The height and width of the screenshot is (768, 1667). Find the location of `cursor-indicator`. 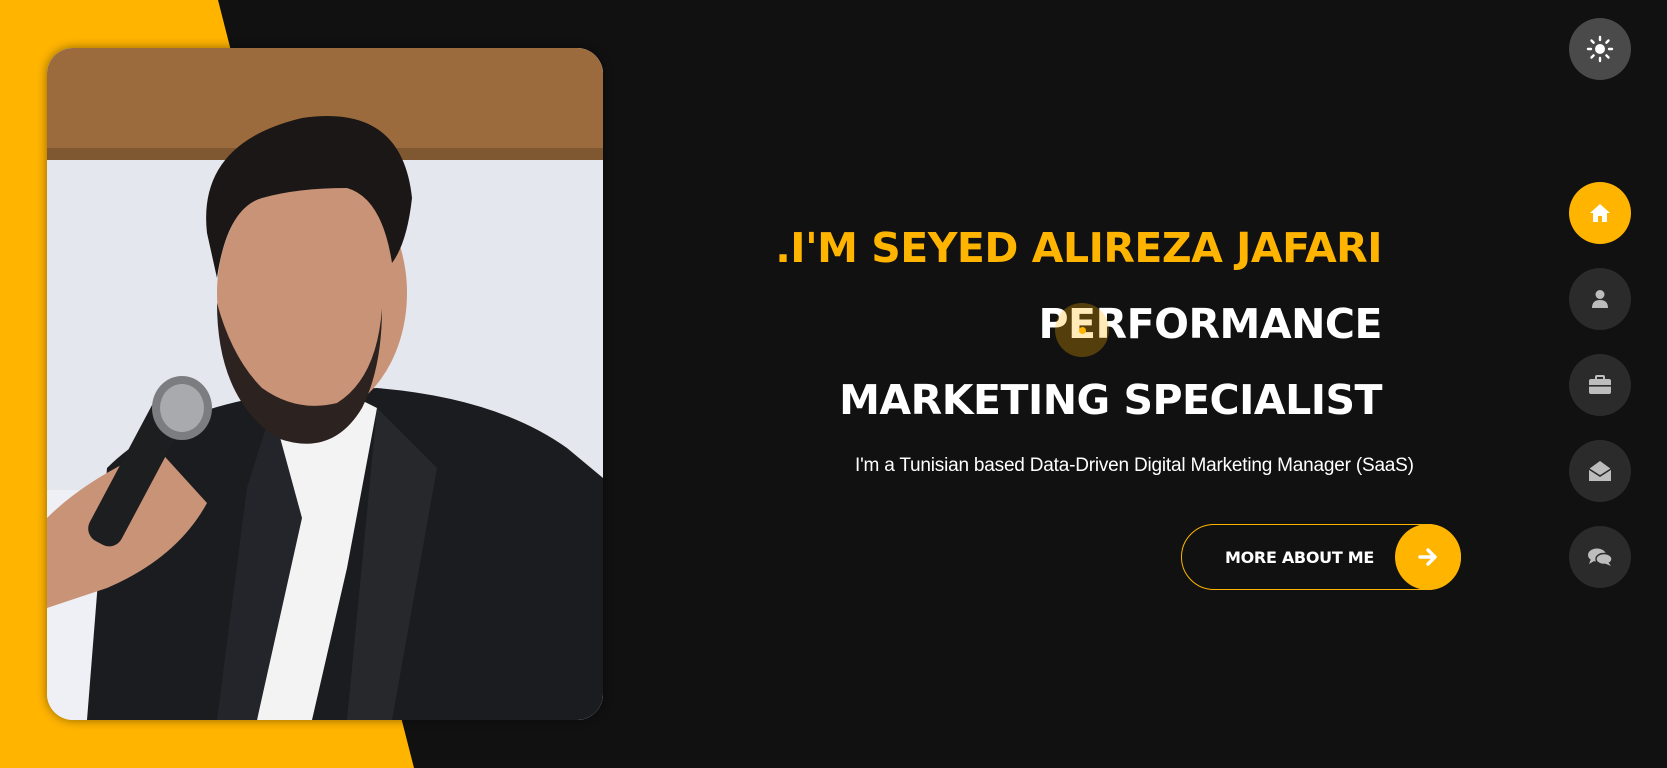

cursor-indicator is located at coordinates (1082, 330).